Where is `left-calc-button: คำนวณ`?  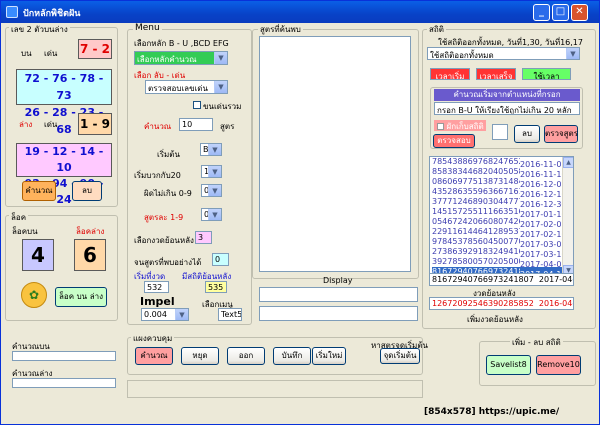
left-calc-button: คำนวณ is located at coordinates (39, 191).